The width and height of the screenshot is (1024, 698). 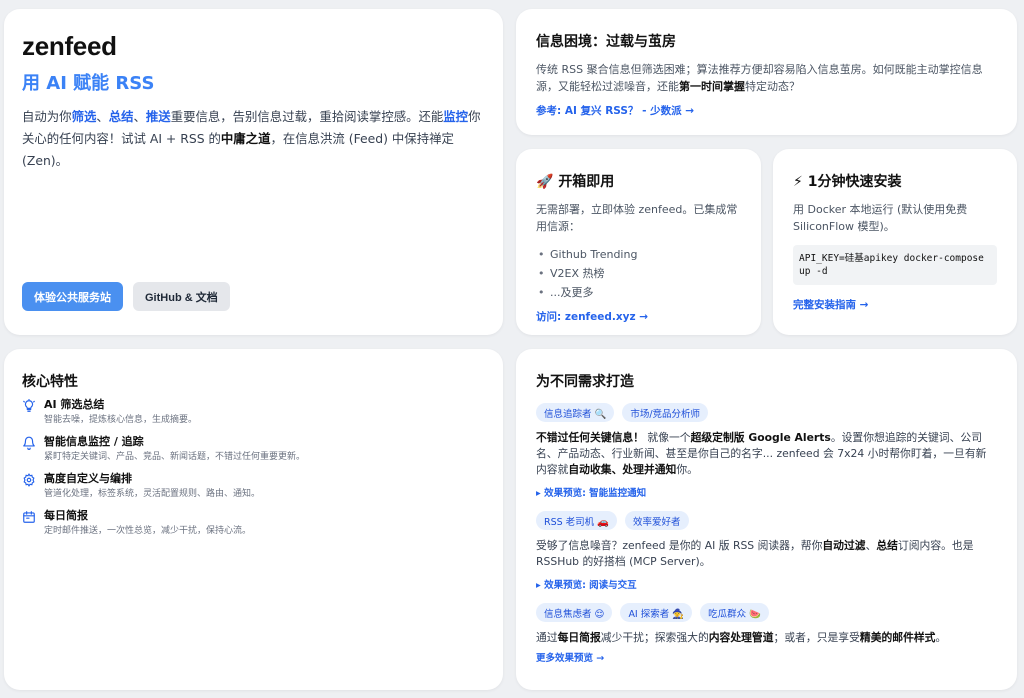 I want to click on tag-group: 信息焦虑者 😌 AI 探索者 🧙 吃瓜群众 🍉, so click(x=766, y=612).